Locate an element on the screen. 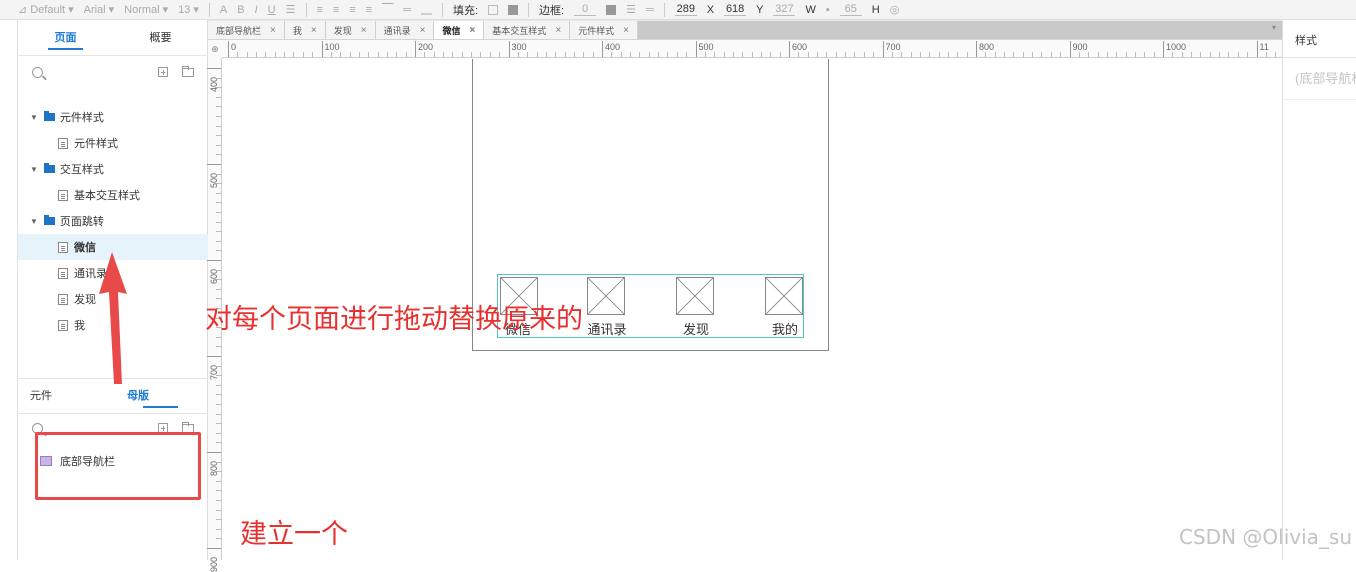 The height and width of the screenshot is (572, 1356). nav-item-me: 我的 is located at coordinates (785, 307).